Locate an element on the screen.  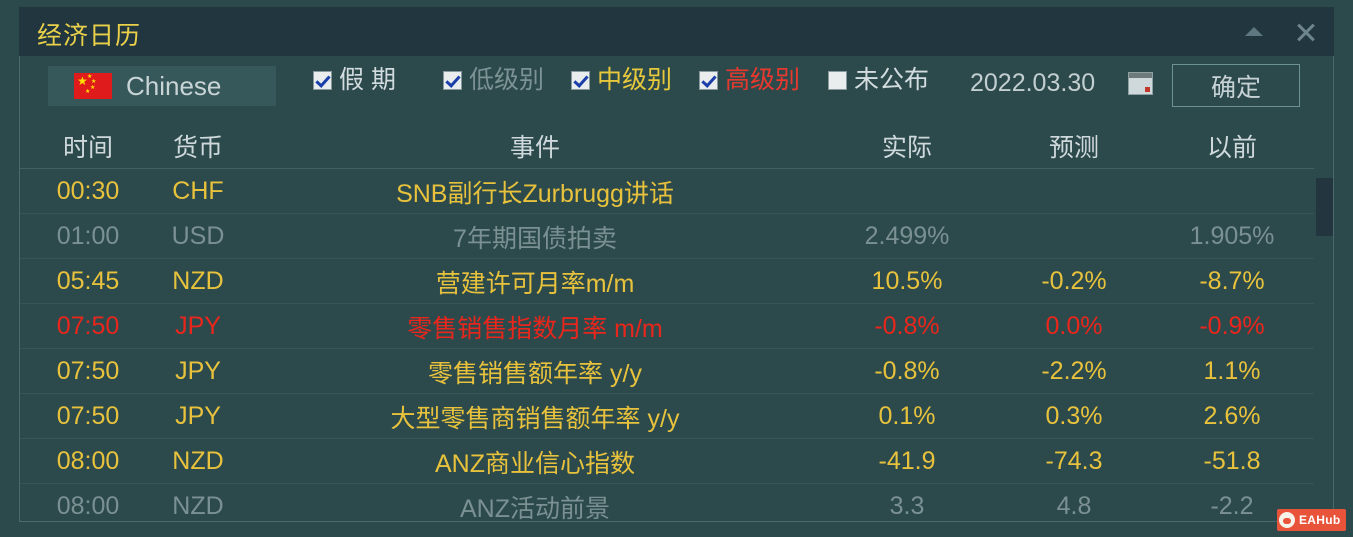
calendar-icon is located at coordinates (1140, 83).